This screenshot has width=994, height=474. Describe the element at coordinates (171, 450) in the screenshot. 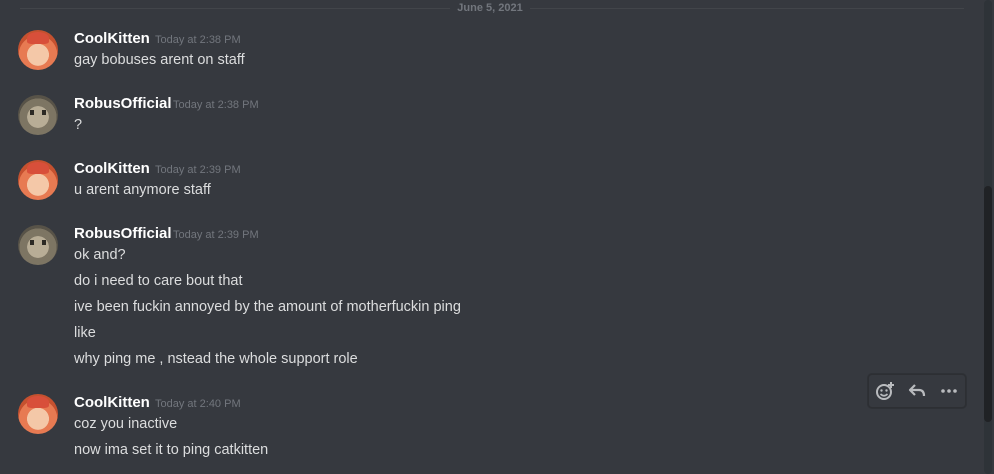

I see `message-text: now ima set it to ping catkitten` at that location.